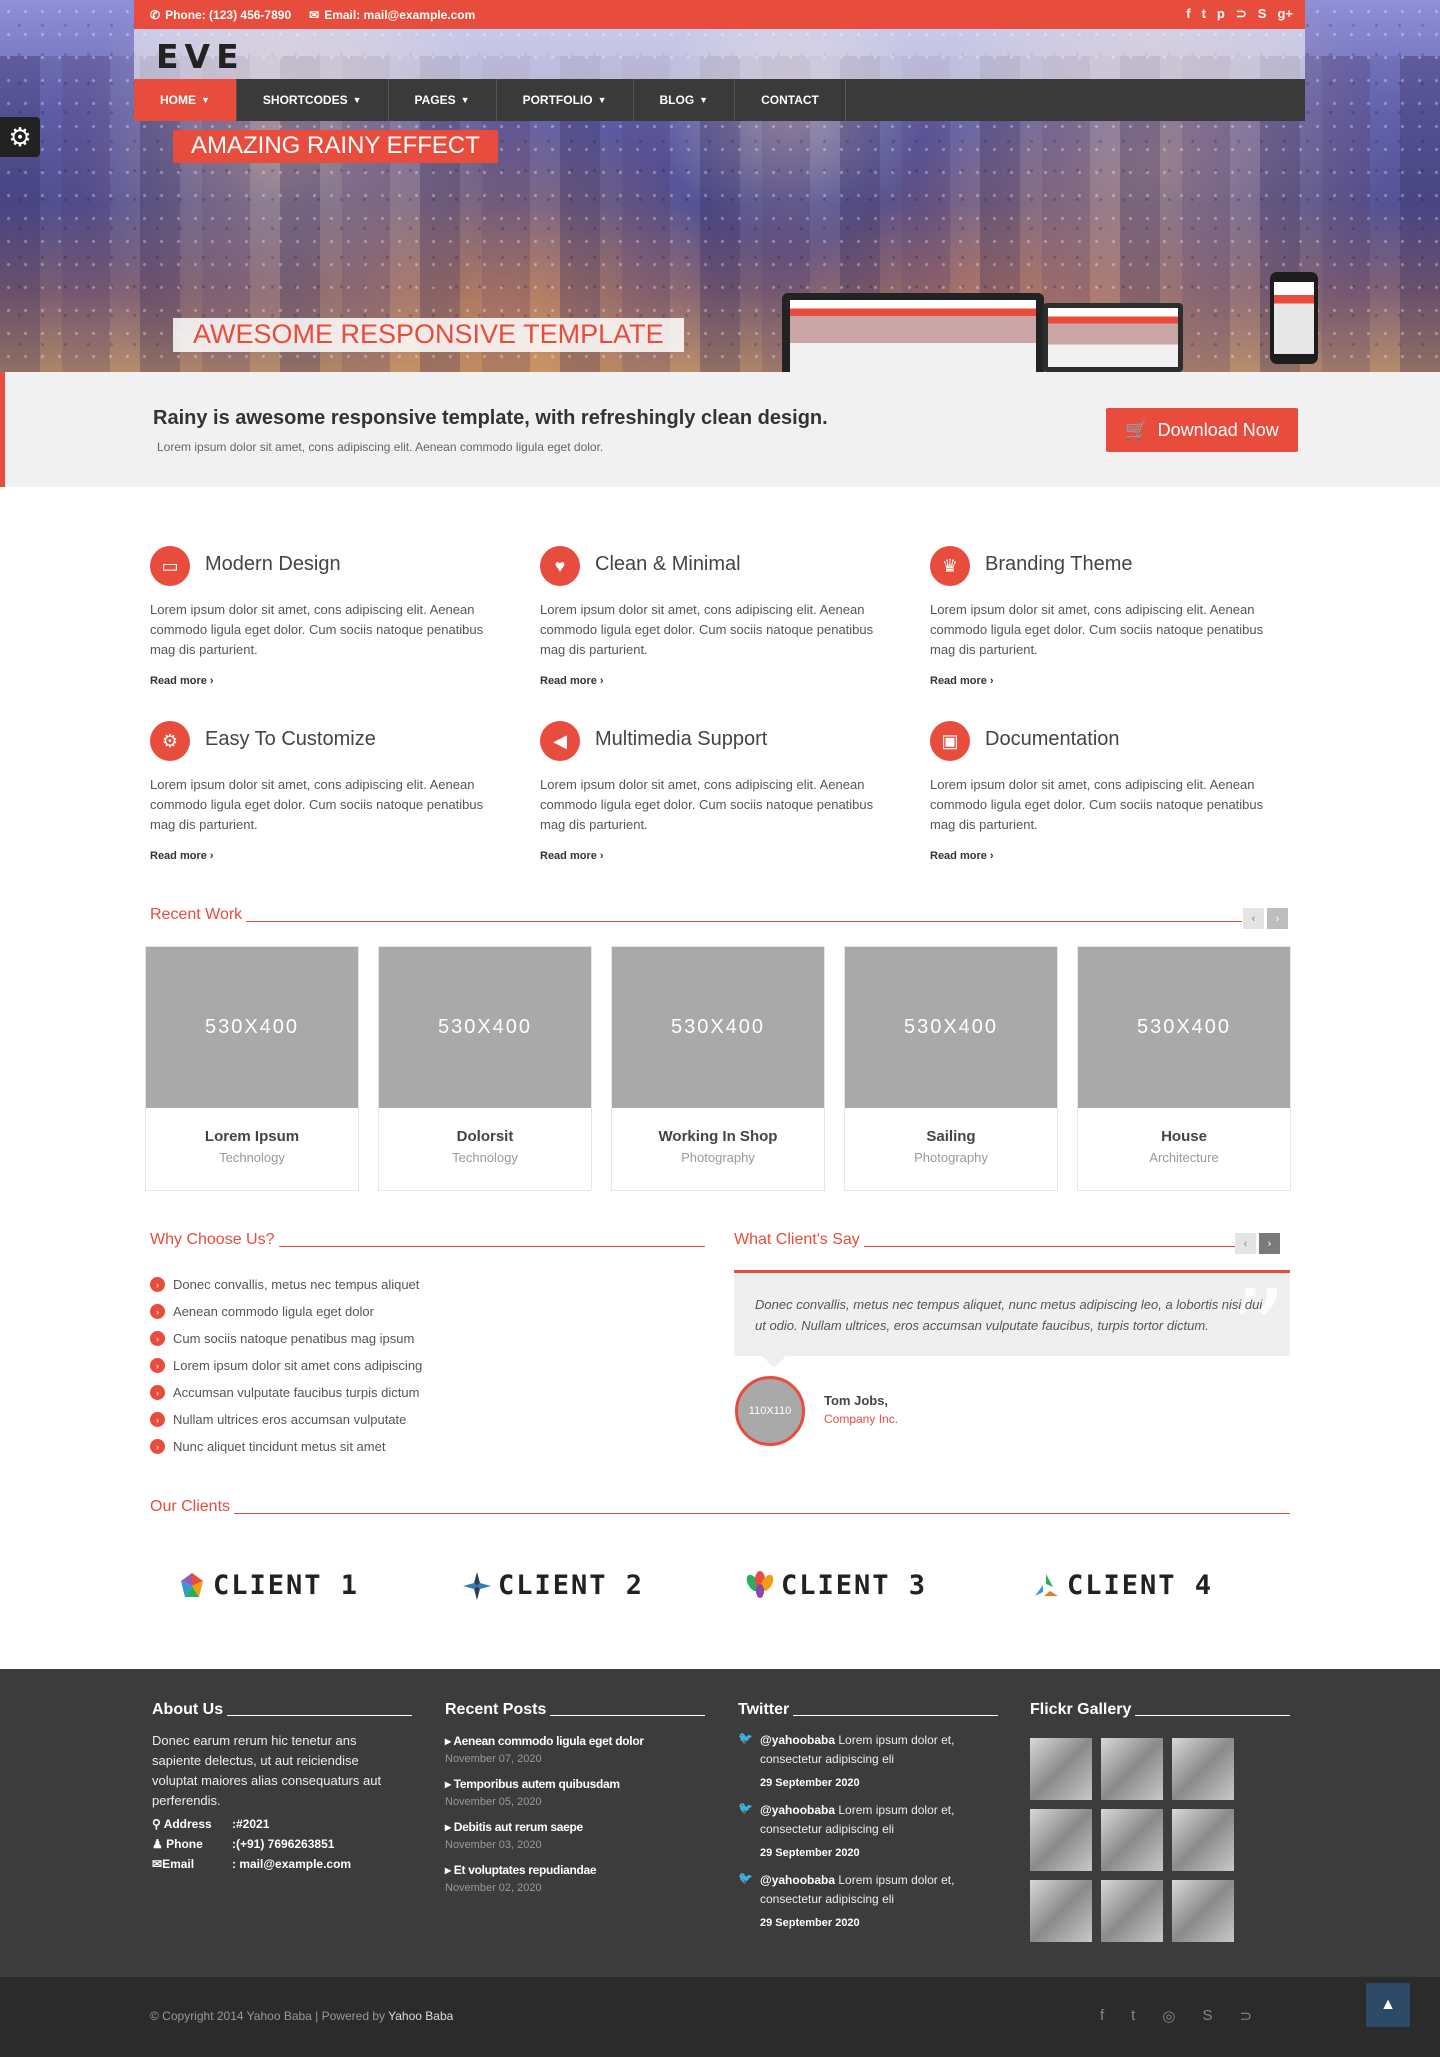  I want to click on work-item: 530X400 Lorem Ipsum Technology, so click(252, 1068).